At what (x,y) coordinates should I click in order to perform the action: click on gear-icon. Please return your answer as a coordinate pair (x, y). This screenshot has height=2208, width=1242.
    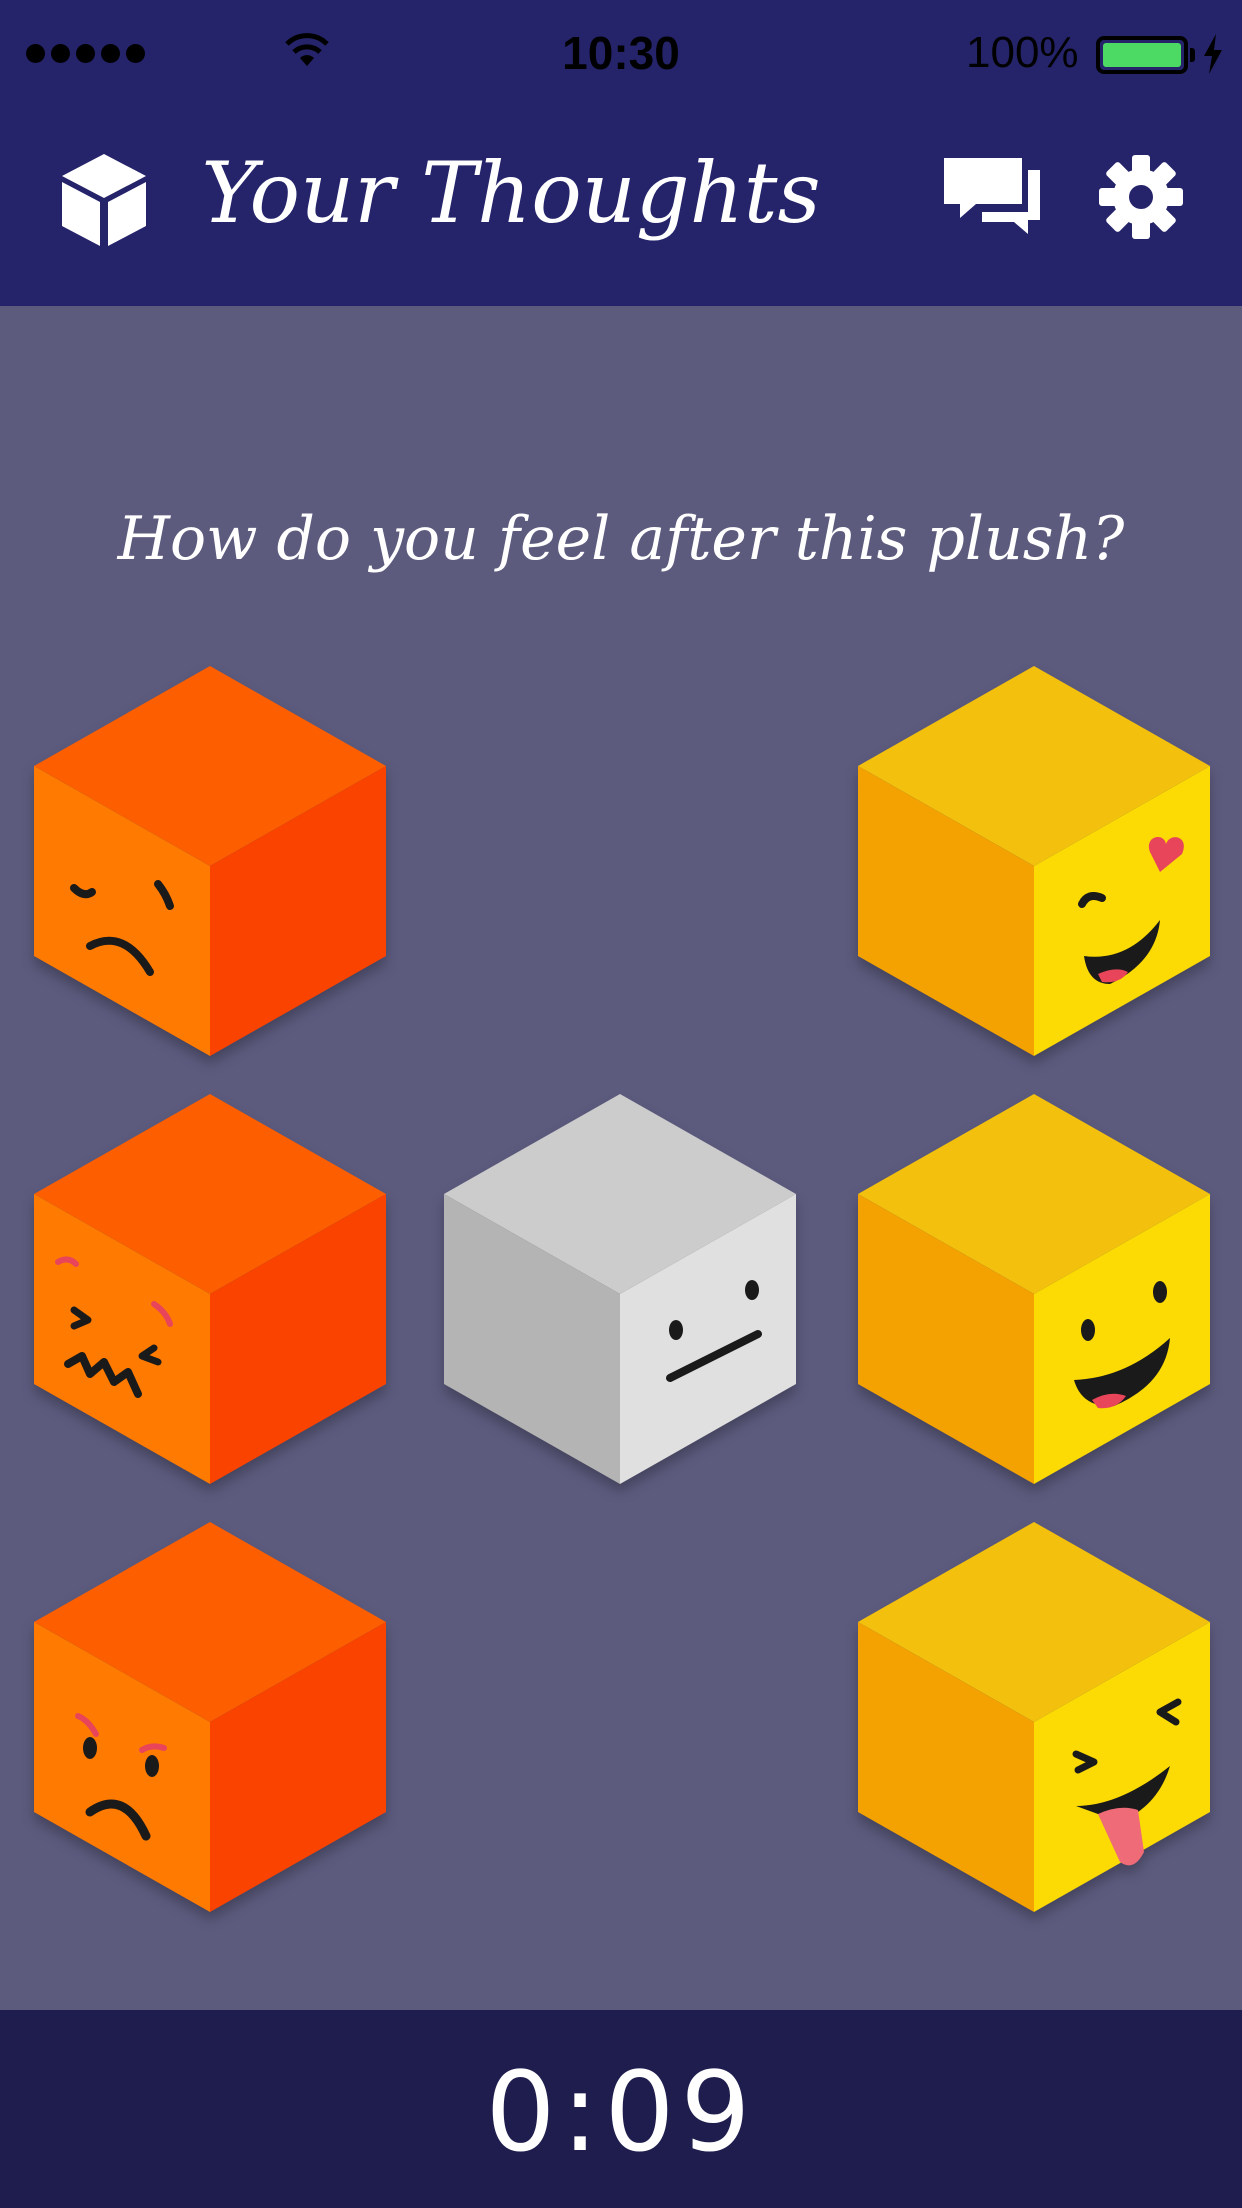
    Looking at the image, I should click on (1141, 197).